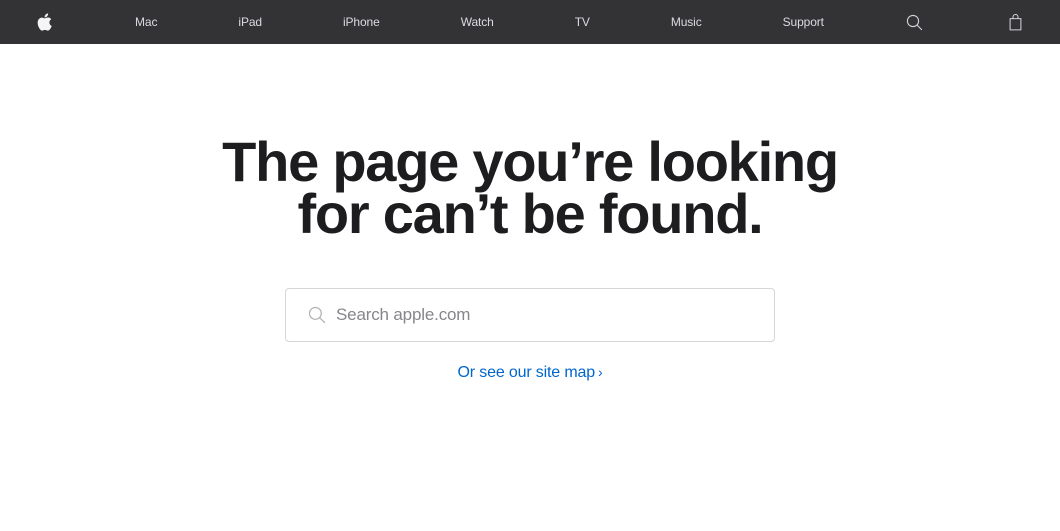 The height and width of the screenshot is (531, 1060). I want to click on nav-link-ipad: iPad, so click(250, 22).